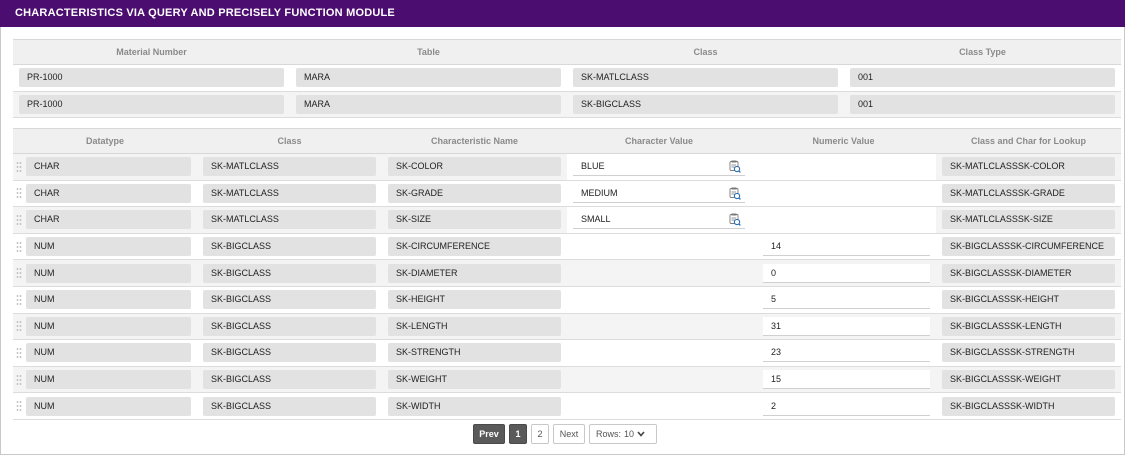  Describe the element at coordinates (428, 52) in the screenshot. I see `column-header-table: Table` at that location.